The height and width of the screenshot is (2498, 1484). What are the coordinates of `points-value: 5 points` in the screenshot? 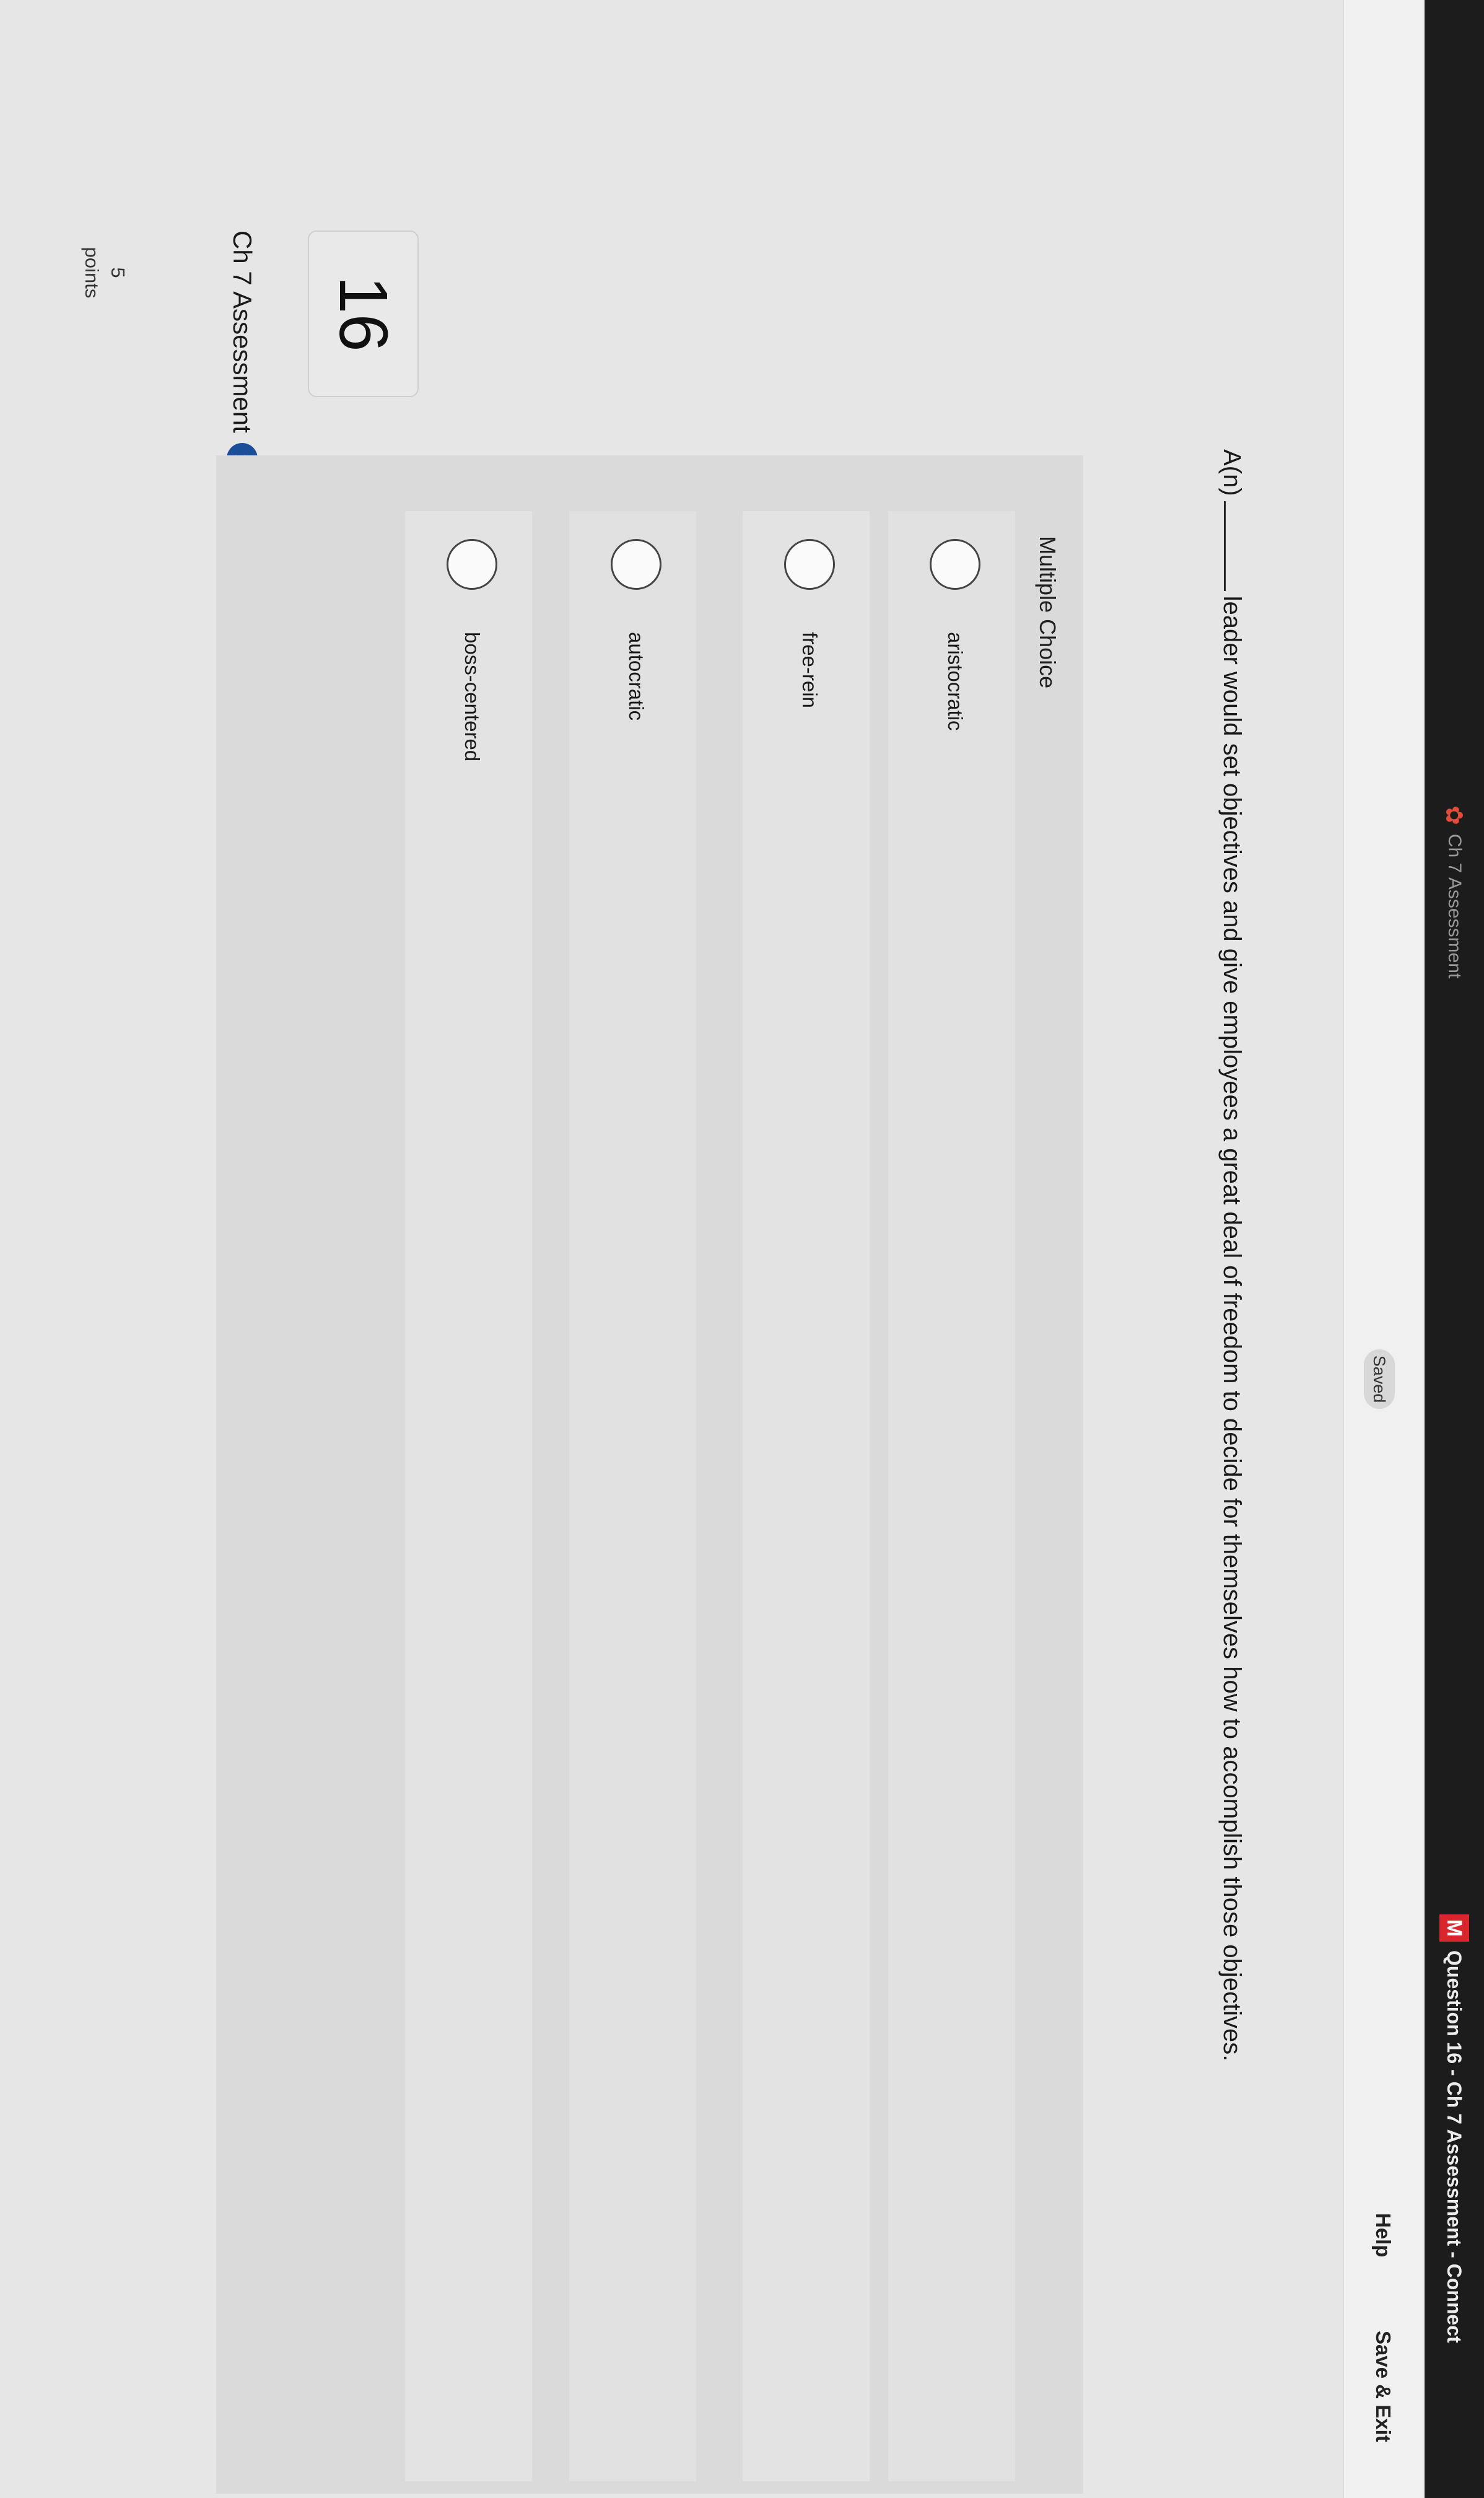 It's located at (105, 272).